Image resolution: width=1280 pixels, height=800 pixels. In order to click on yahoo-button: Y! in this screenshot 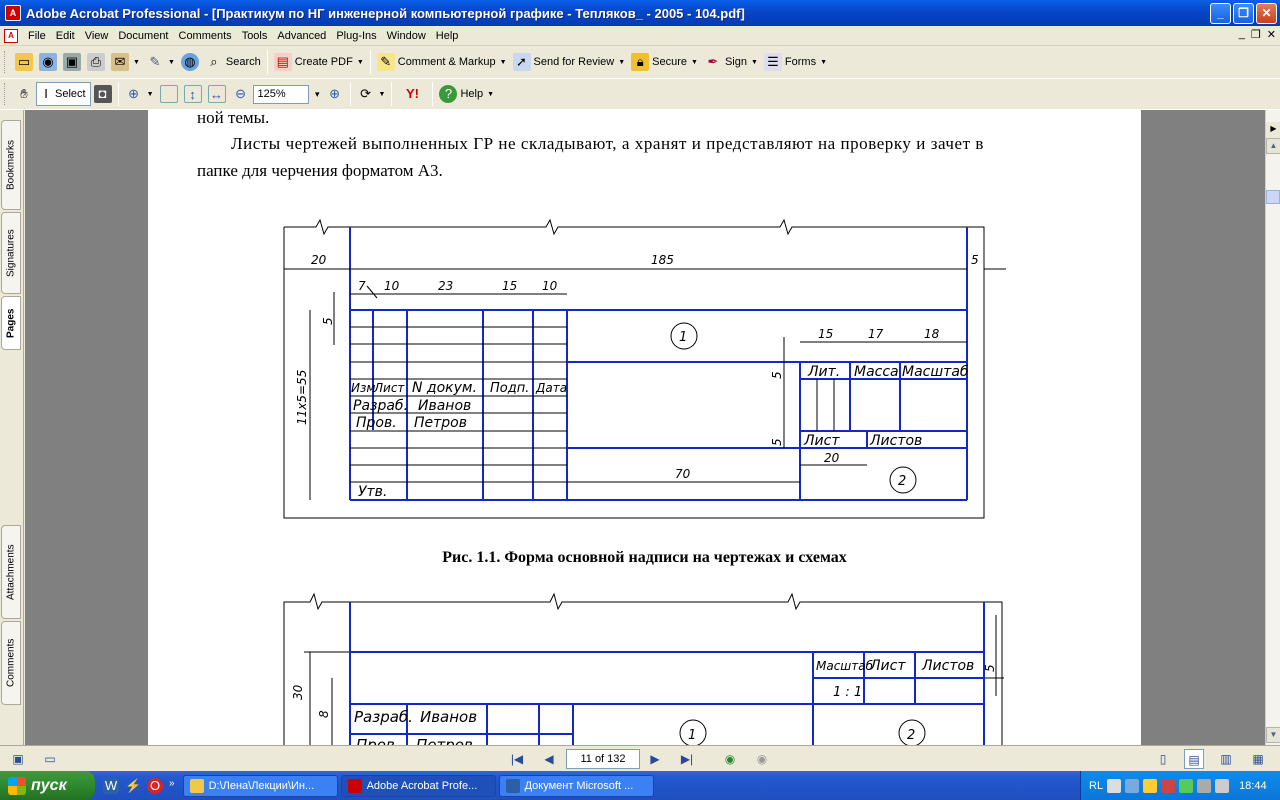, I will do `click(412, 94)`.